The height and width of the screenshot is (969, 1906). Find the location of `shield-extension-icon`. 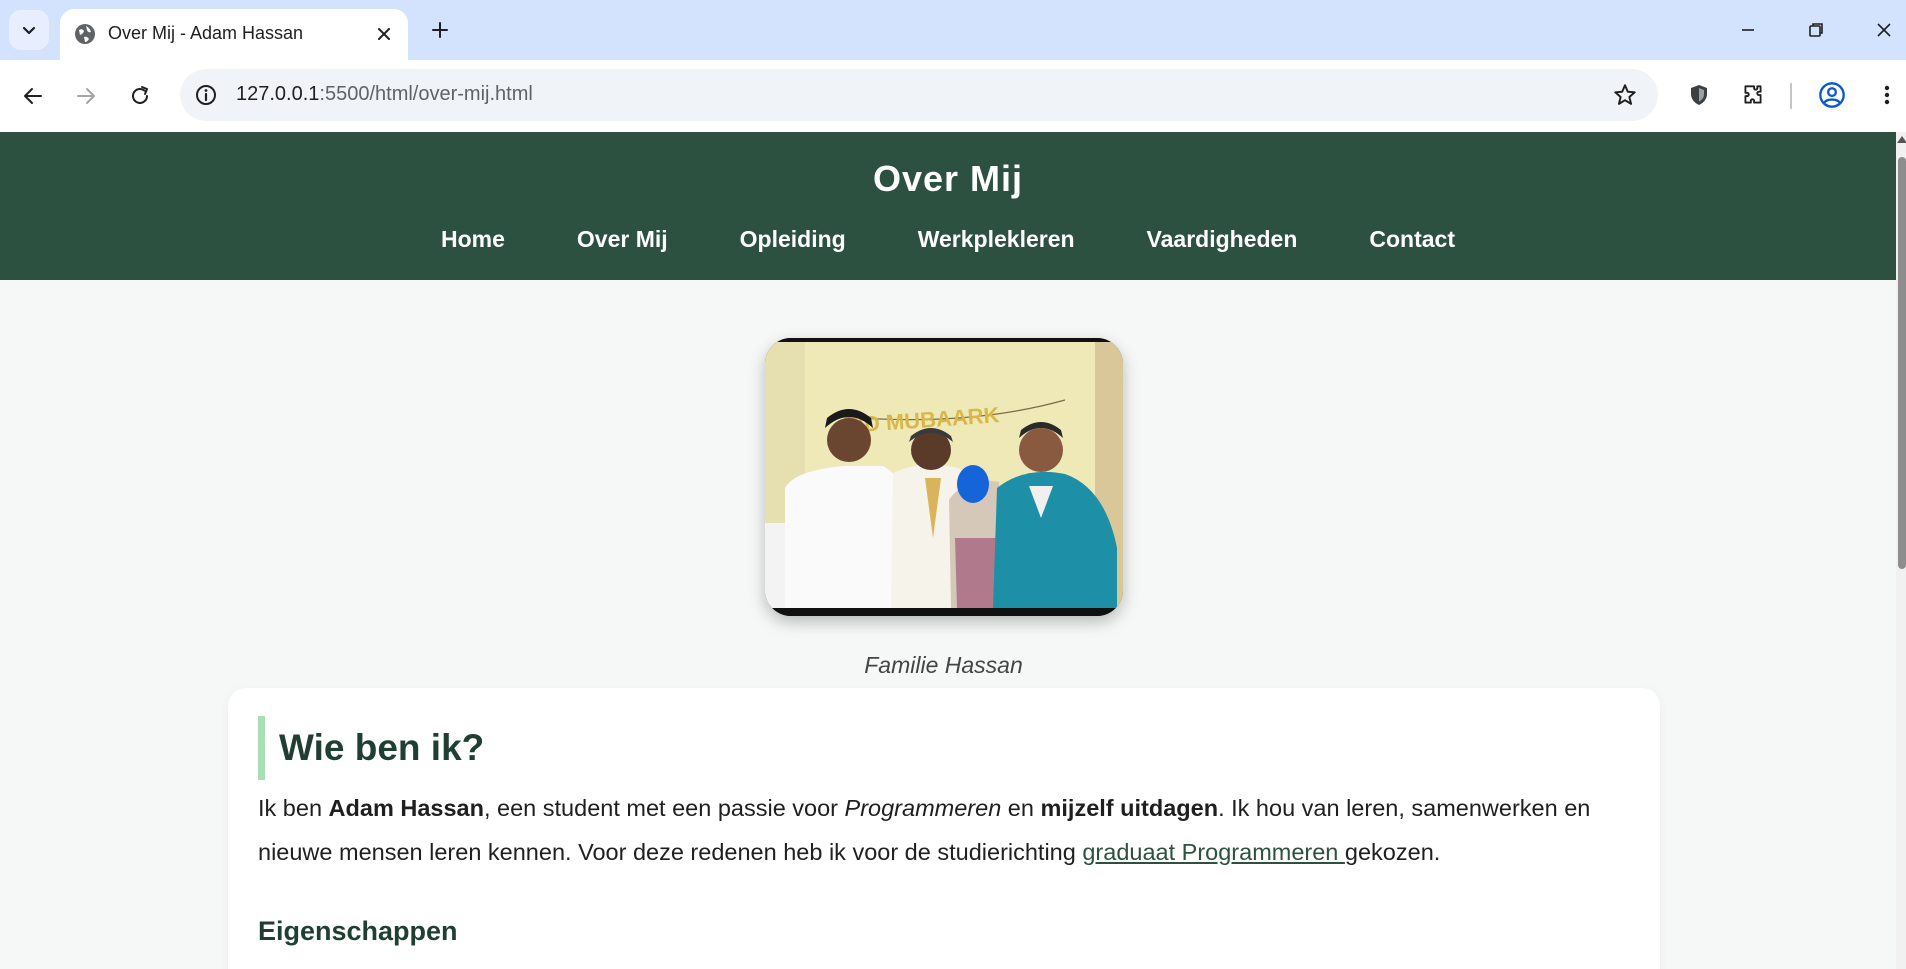

shield-extension-icon is located at coordinates (1699, 95).